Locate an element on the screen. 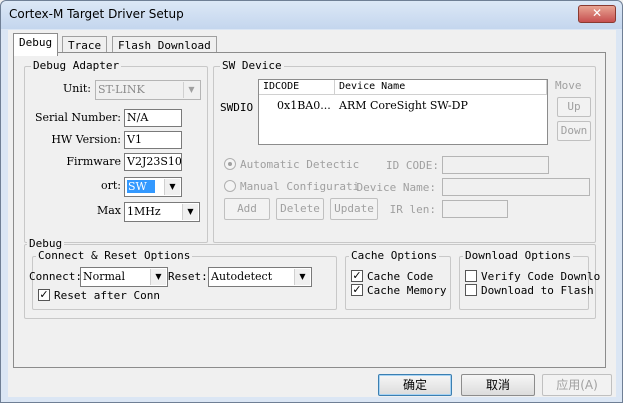 The image size is (623, 403). window-title: Cortex-M Target Driver Setup is located at coordinates (96, 14).